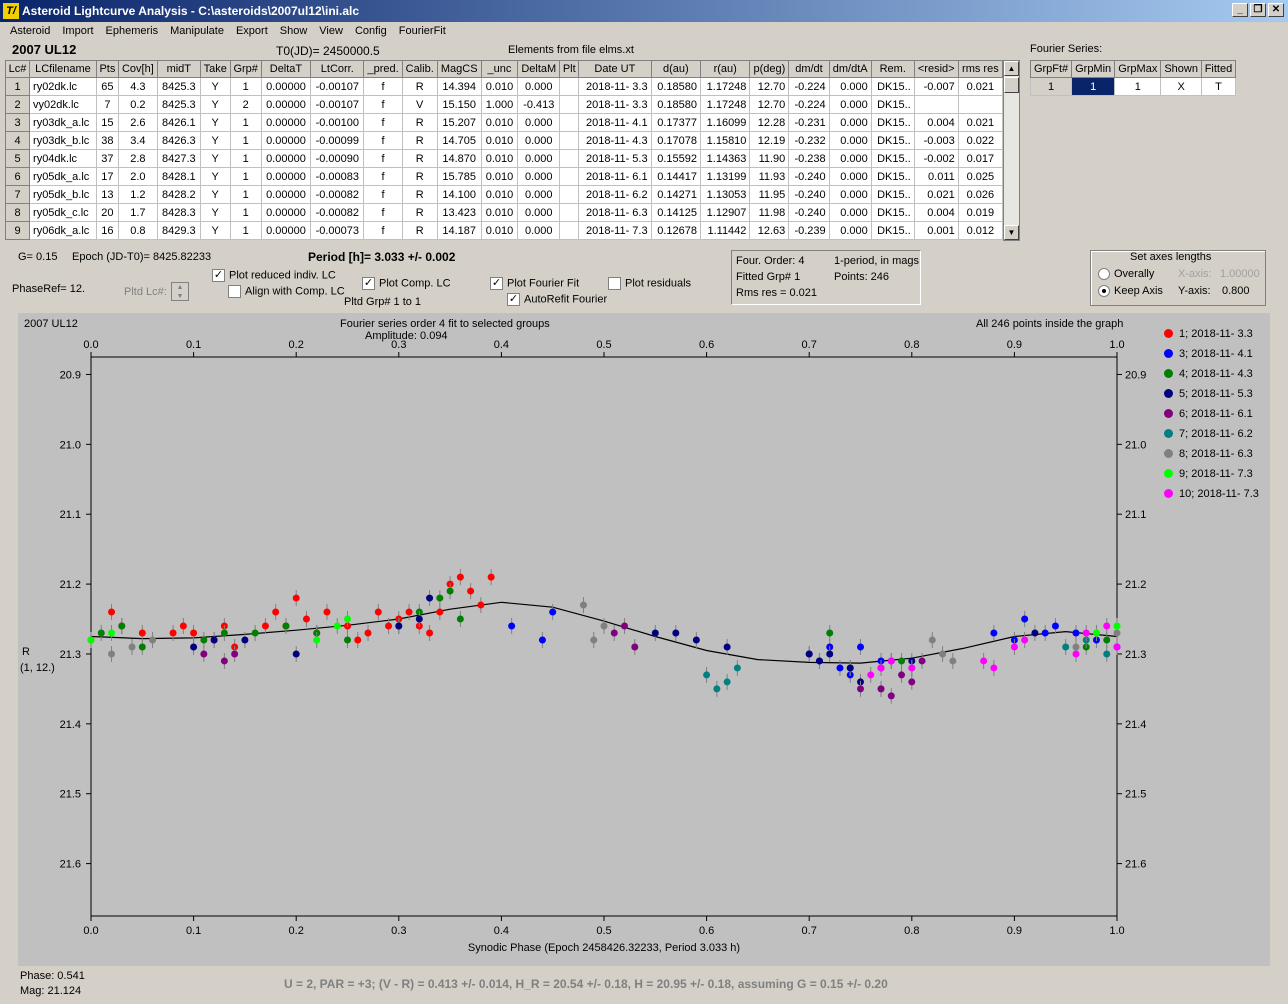 The image size is (1288, 1004). I want to click on table-cell: 37, so click(107, 158).